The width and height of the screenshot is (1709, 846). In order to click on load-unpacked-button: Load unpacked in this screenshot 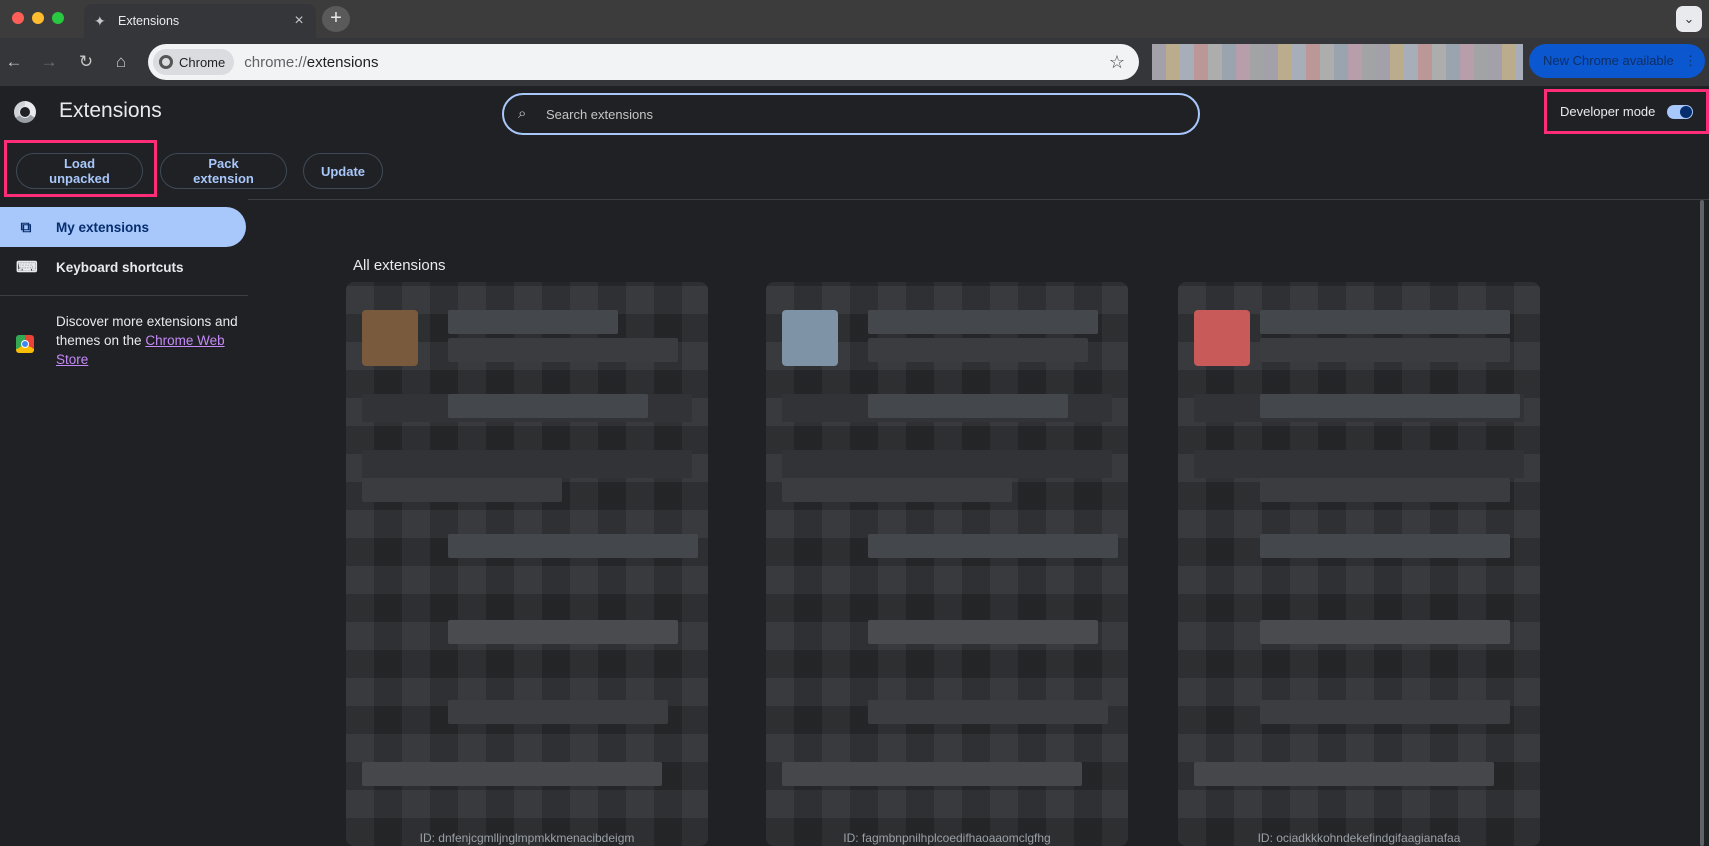, I will do `click(79, 171)`.